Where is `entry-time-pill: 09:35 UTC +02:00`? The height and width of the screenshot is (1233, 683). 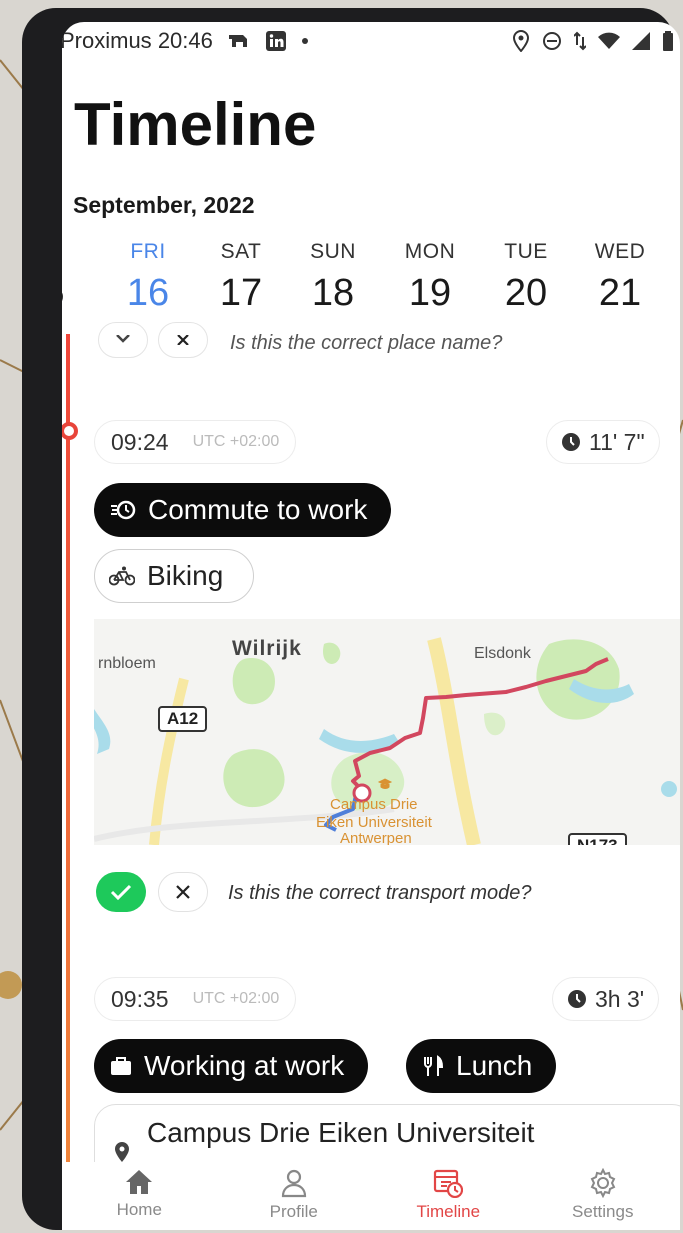
entry-time-pill: 09:35 UTC +02:00 is located at coordinates (195, 999).